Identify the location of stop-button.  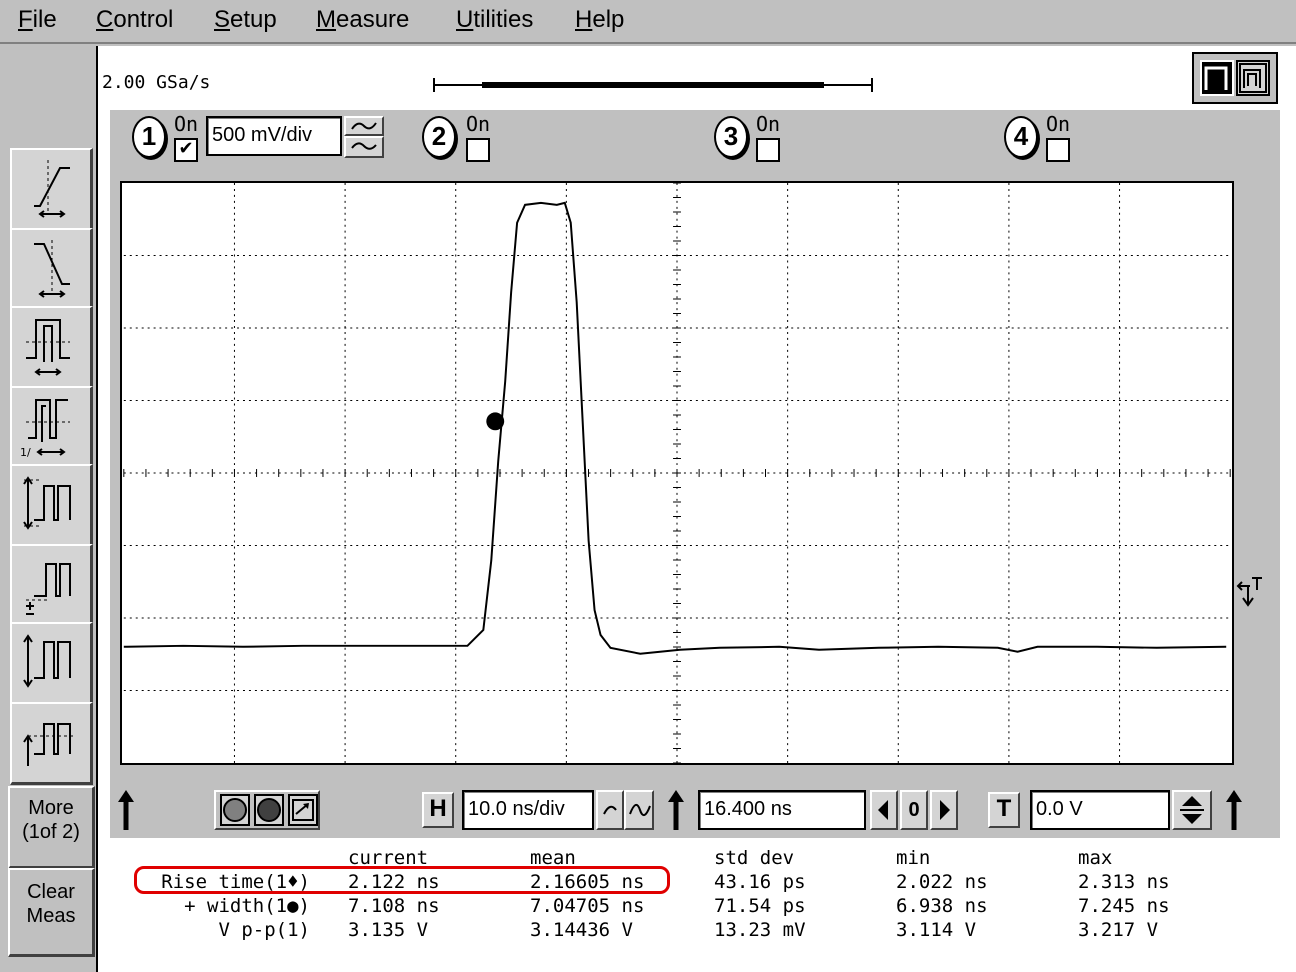
(269, 810).